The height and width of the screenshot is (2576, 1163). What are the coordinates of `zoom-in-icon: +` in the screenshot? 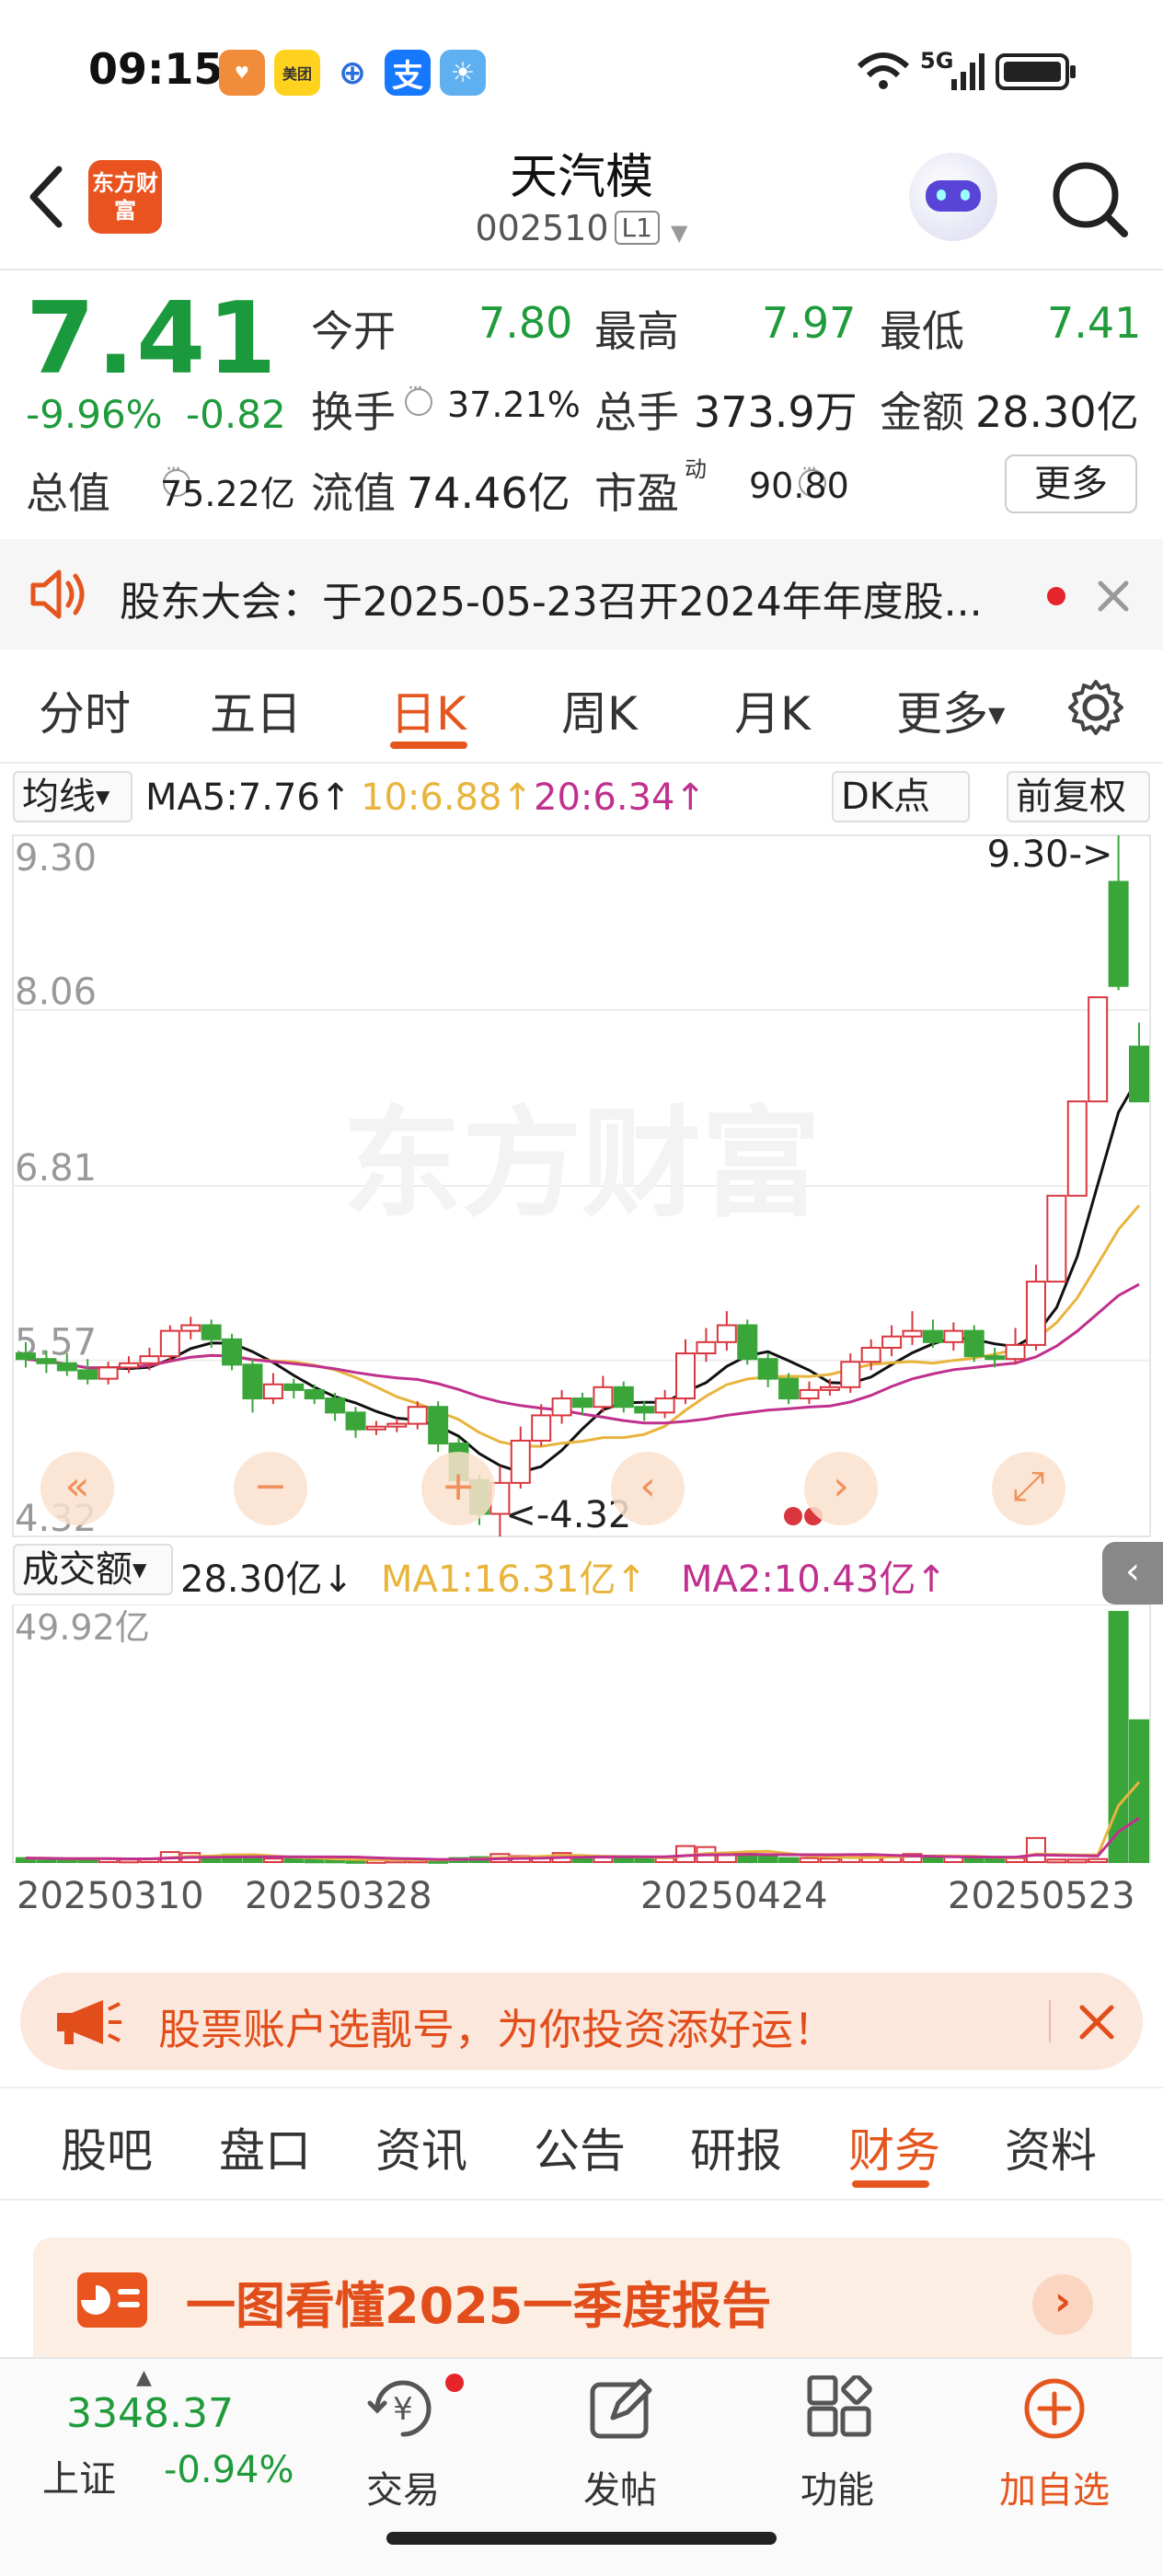 It's located at (458, 1488).